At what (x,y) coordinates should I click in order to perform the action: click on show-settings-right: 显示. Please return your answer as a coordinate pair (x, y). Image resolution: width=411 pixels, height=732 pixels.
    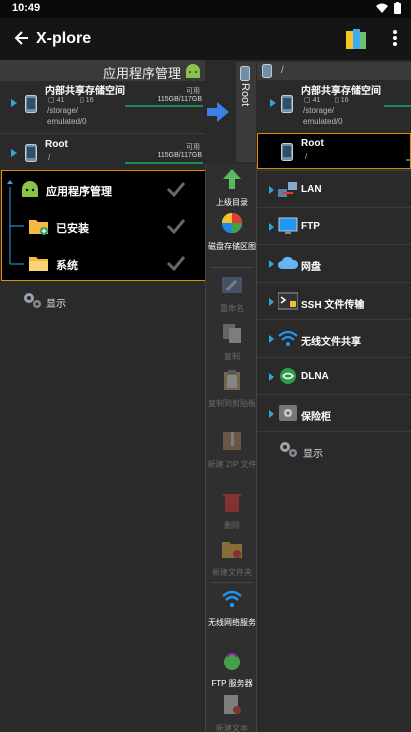
    Looking at the image, I should click on (300, 451).